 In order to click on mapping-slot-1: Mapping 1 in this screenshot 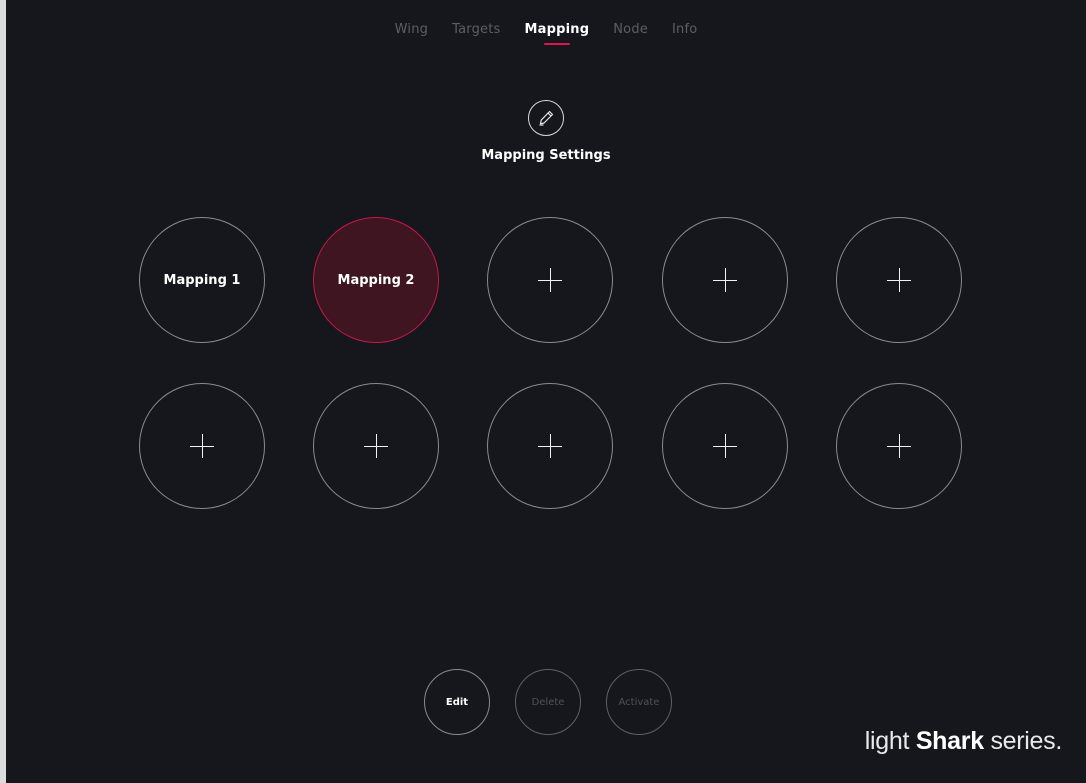, I will do `click(202, 280)`.